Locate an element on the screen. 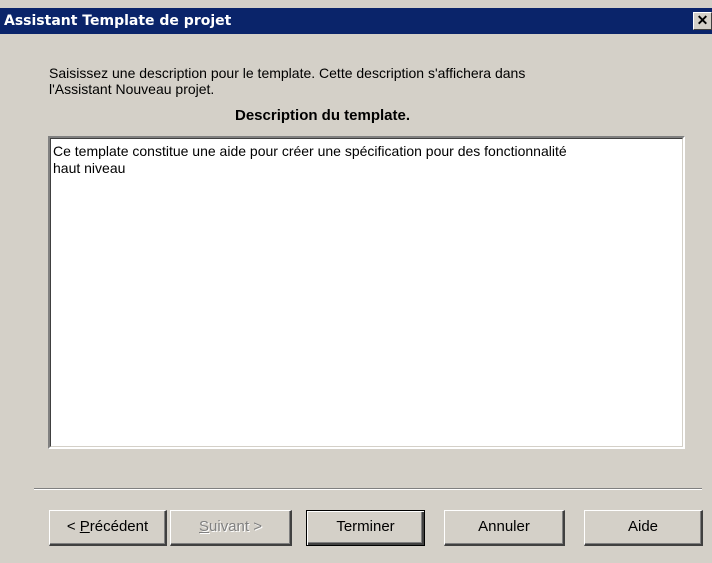  close-icon: ✕ is located at coordinates (702, 20).